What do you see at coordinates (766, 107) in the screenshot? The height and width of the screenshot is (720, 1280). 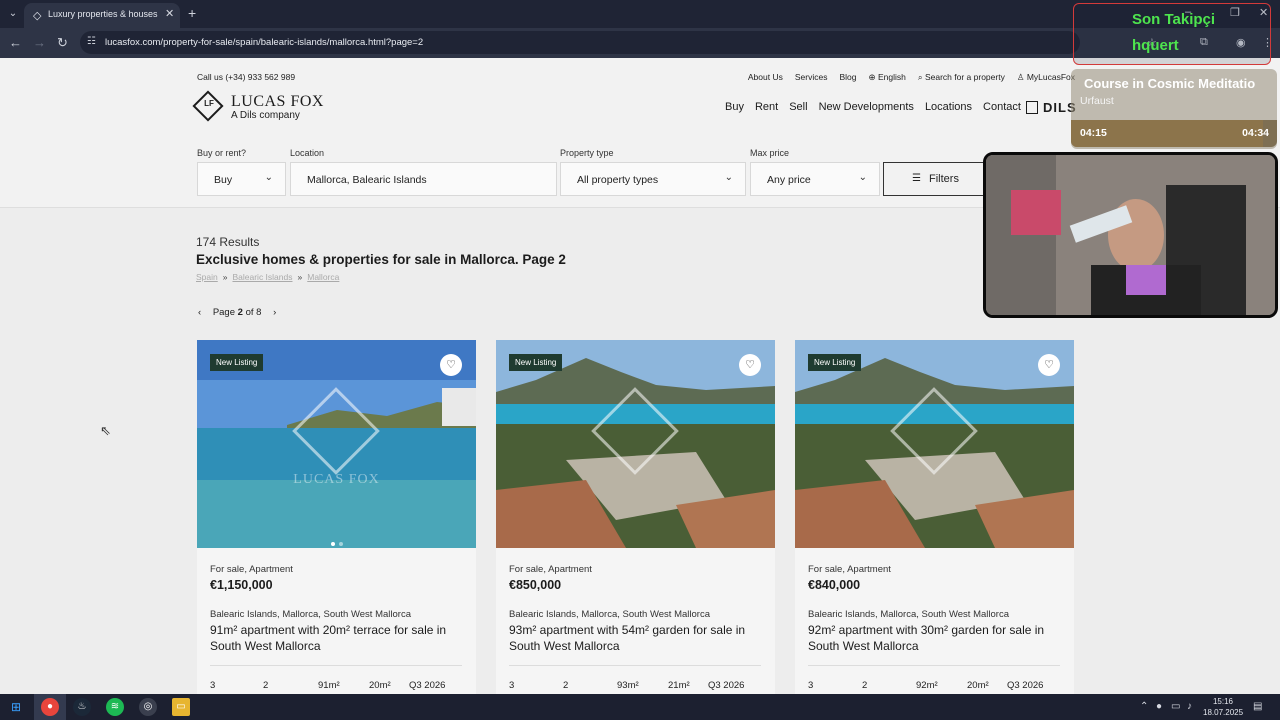 I see `nav-rent: Rent` at bounding box center [766, 107].